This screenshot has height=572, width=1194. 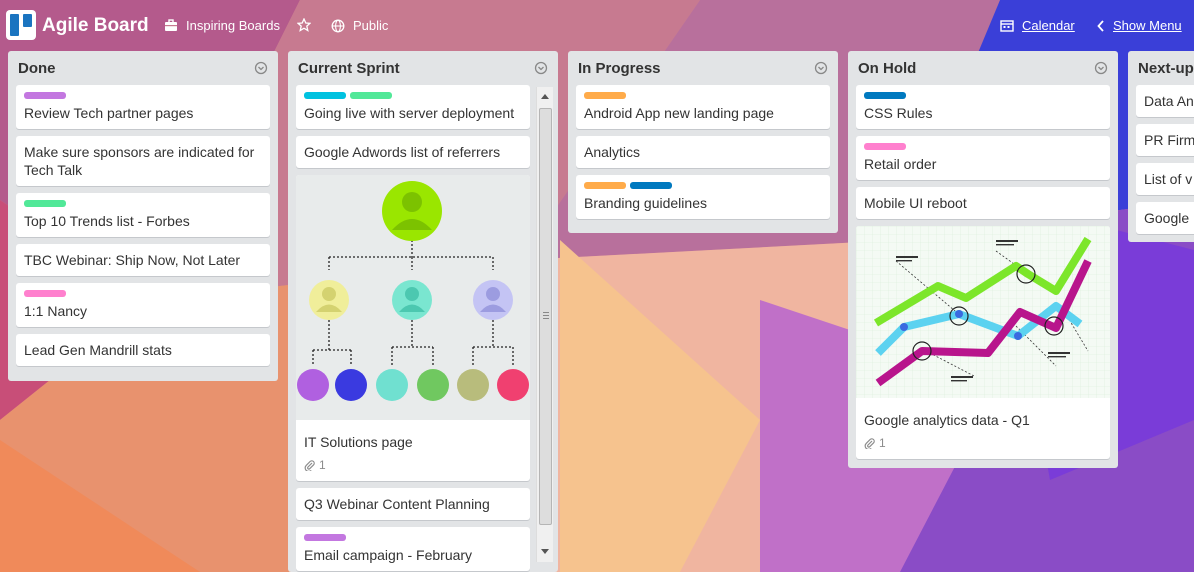 What do you see at coordinates (95, 26) in the screenshot?
I see `board-title: Agile Board` at bounding box center [95, 26].